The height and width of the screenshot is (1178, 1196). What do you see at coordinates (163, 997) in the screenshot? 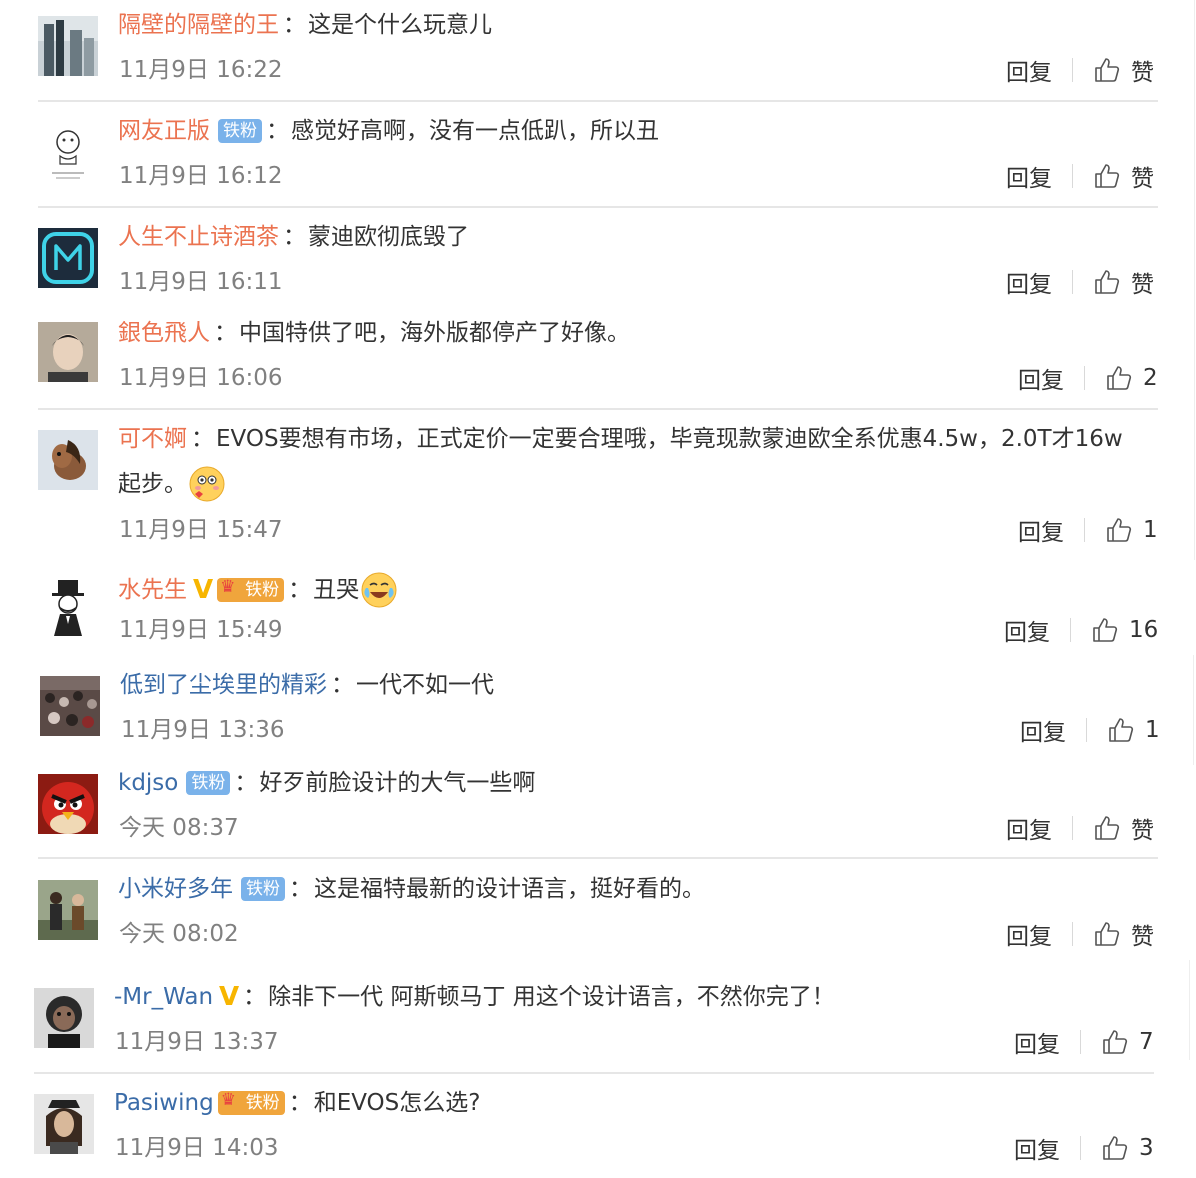
I see `username-link: -Mr_Wan` at bounding box center [163, 997].